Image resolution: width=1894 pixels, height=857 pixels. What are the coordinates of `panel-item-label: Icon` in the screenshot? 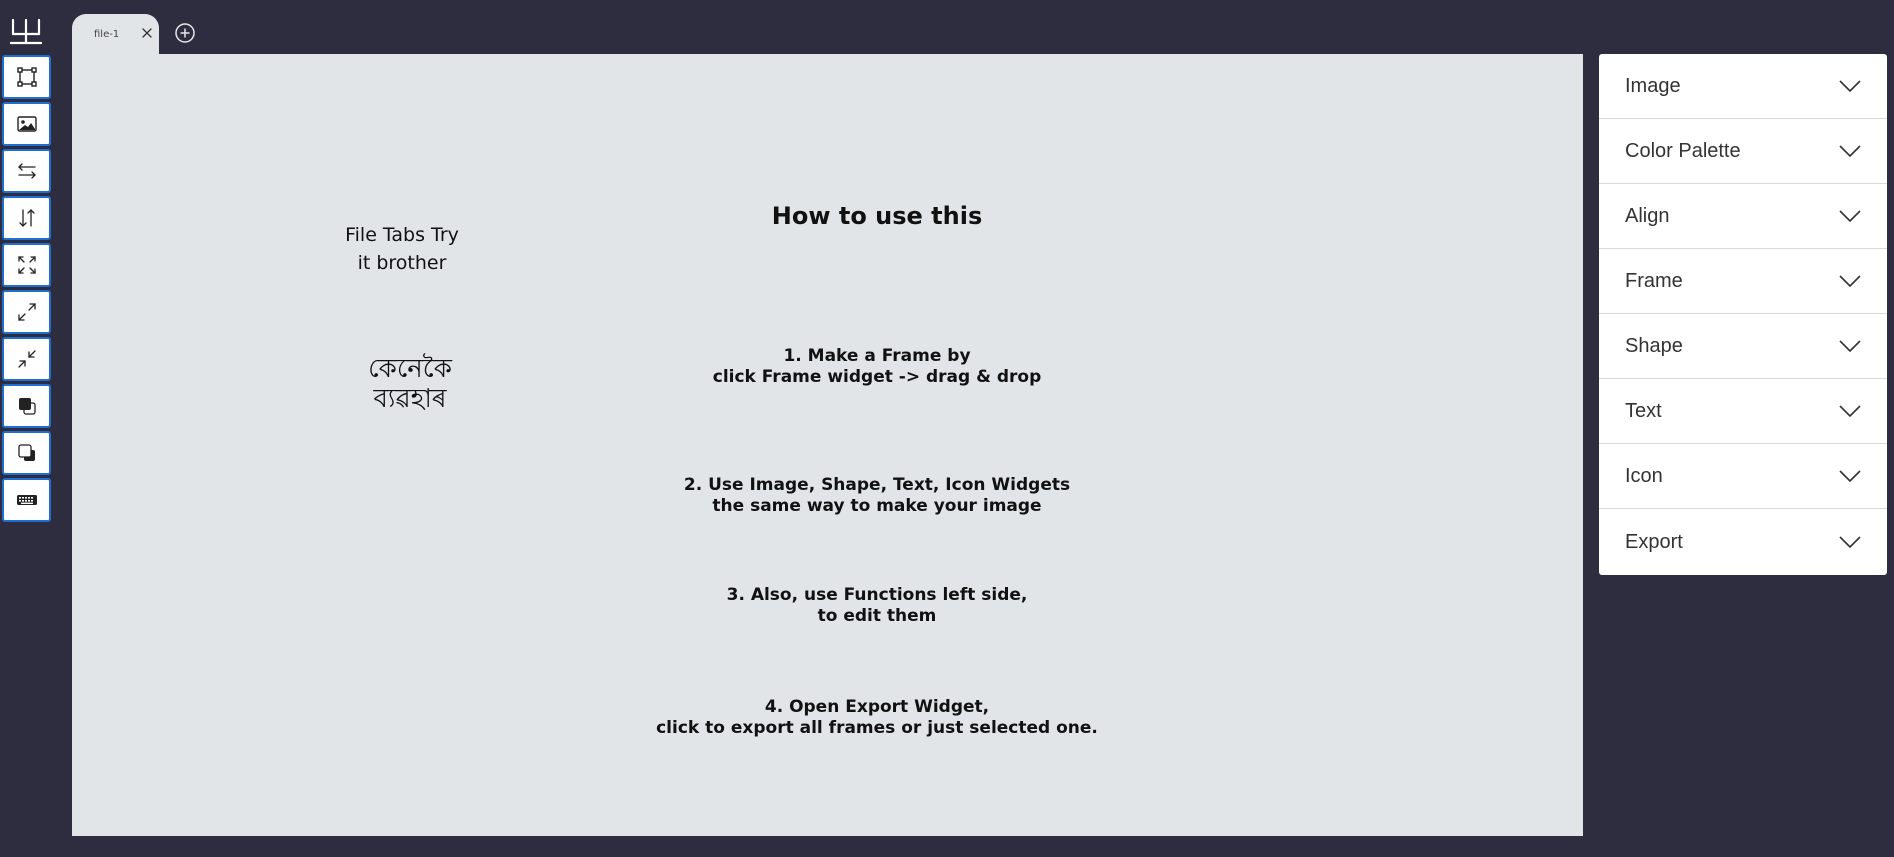 It's located at (1644, 475).